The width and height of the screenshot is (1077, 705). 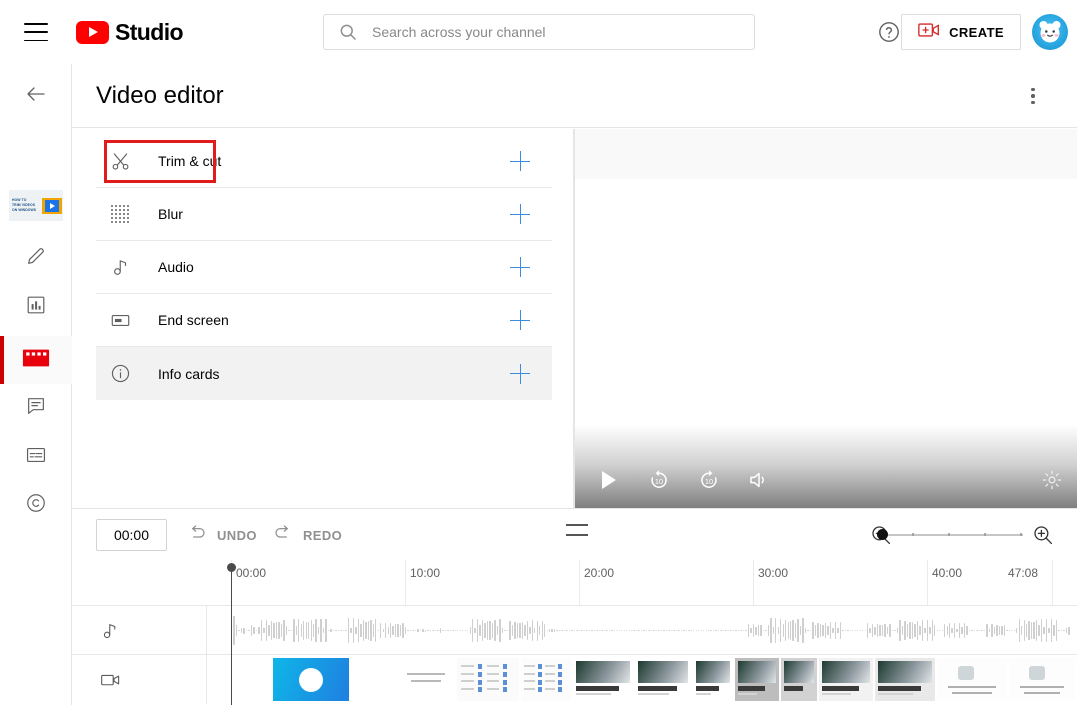 I want to click on bar-chart-icon, so click(x=36, y=307).